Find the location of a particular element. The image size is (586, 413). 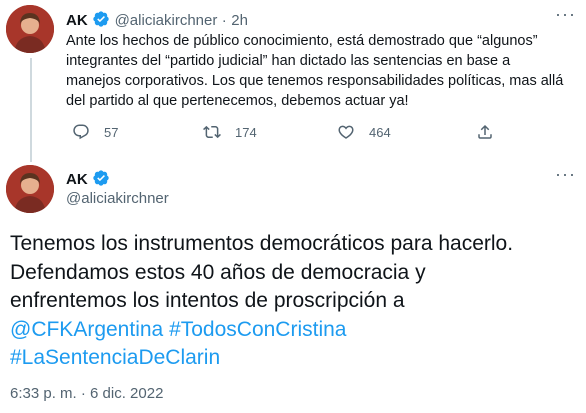

reply-icon is located at coordinates (81, 132).